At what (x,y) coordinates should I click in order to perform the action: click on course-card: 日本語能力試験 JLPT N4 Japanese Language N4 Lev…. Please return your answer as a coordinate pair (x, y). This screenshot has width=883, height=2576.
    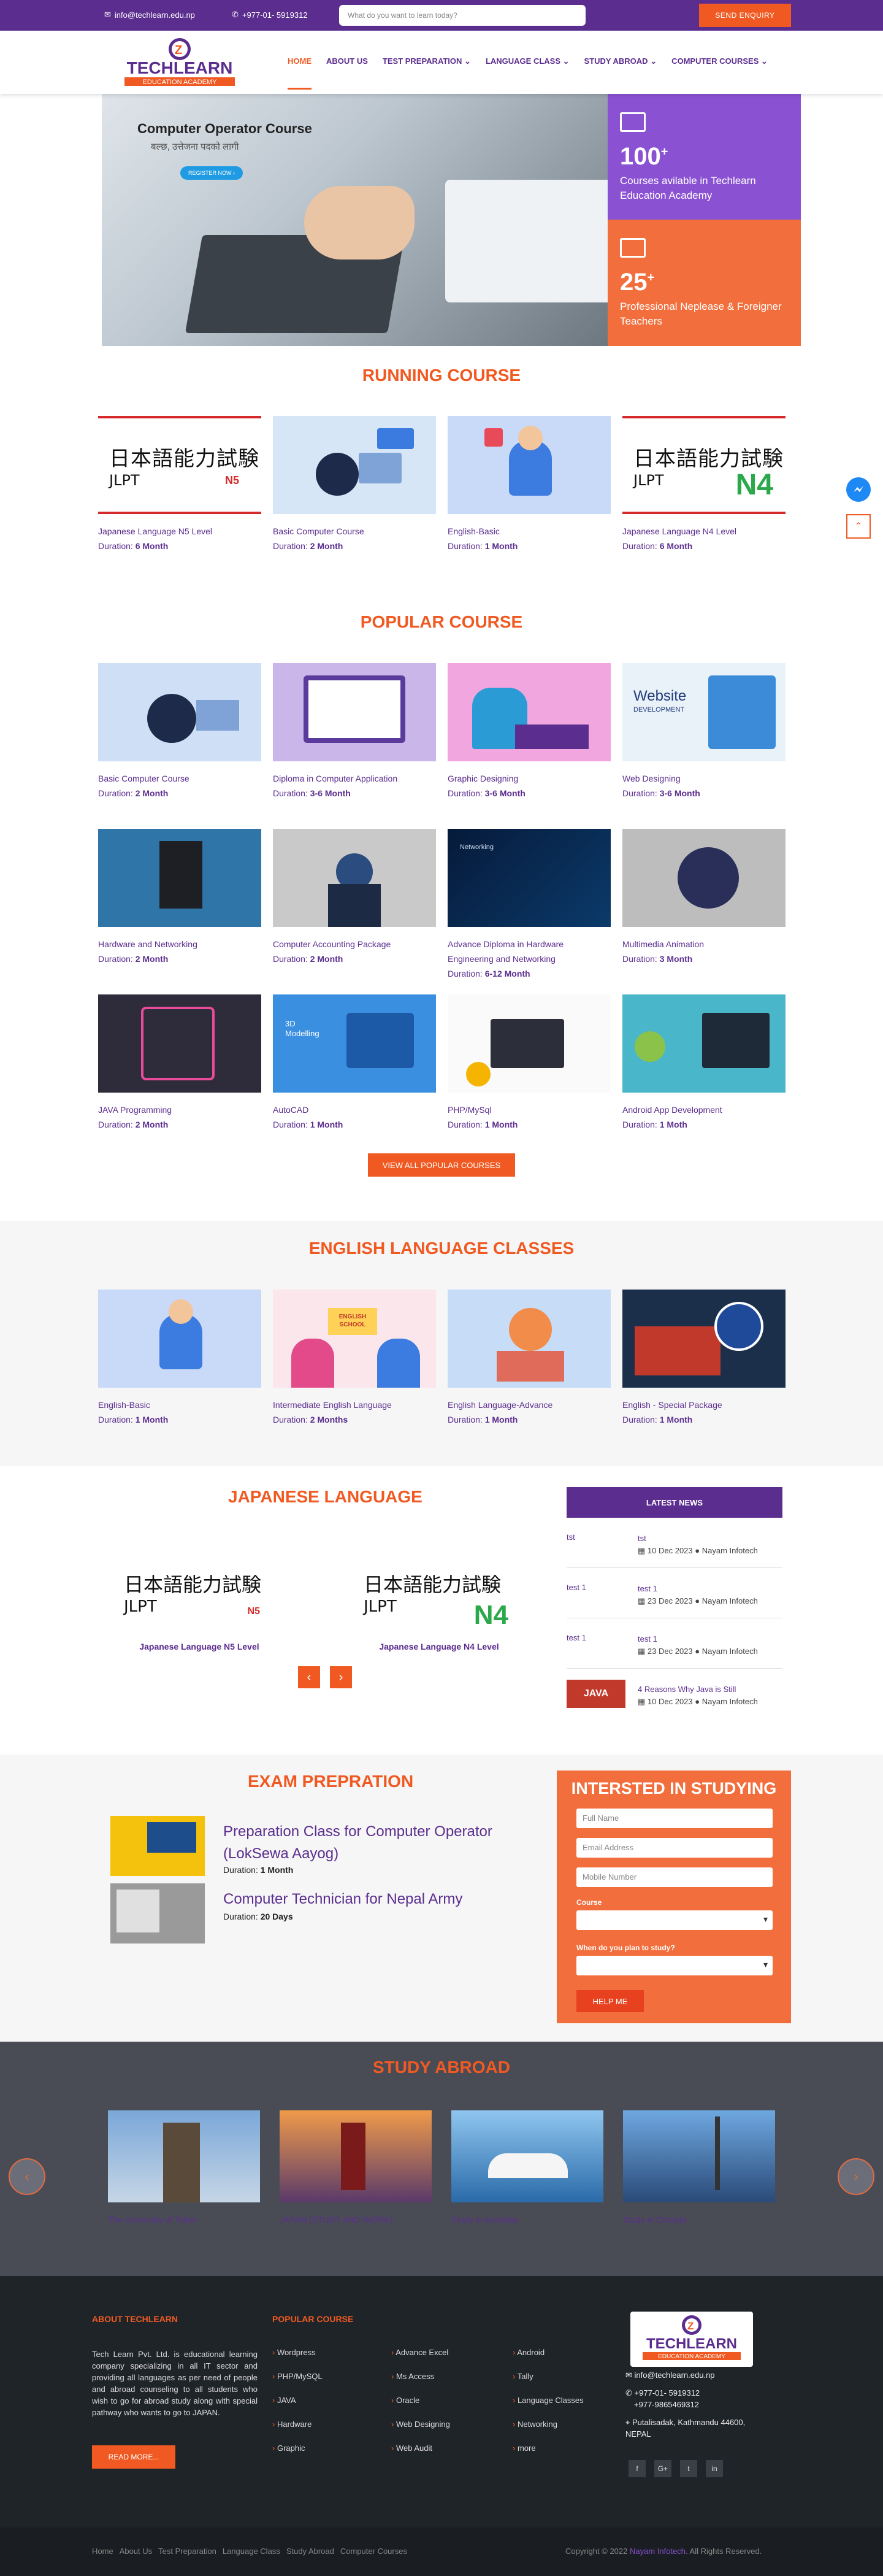
    Looking at the image, I should click on (704, 485).